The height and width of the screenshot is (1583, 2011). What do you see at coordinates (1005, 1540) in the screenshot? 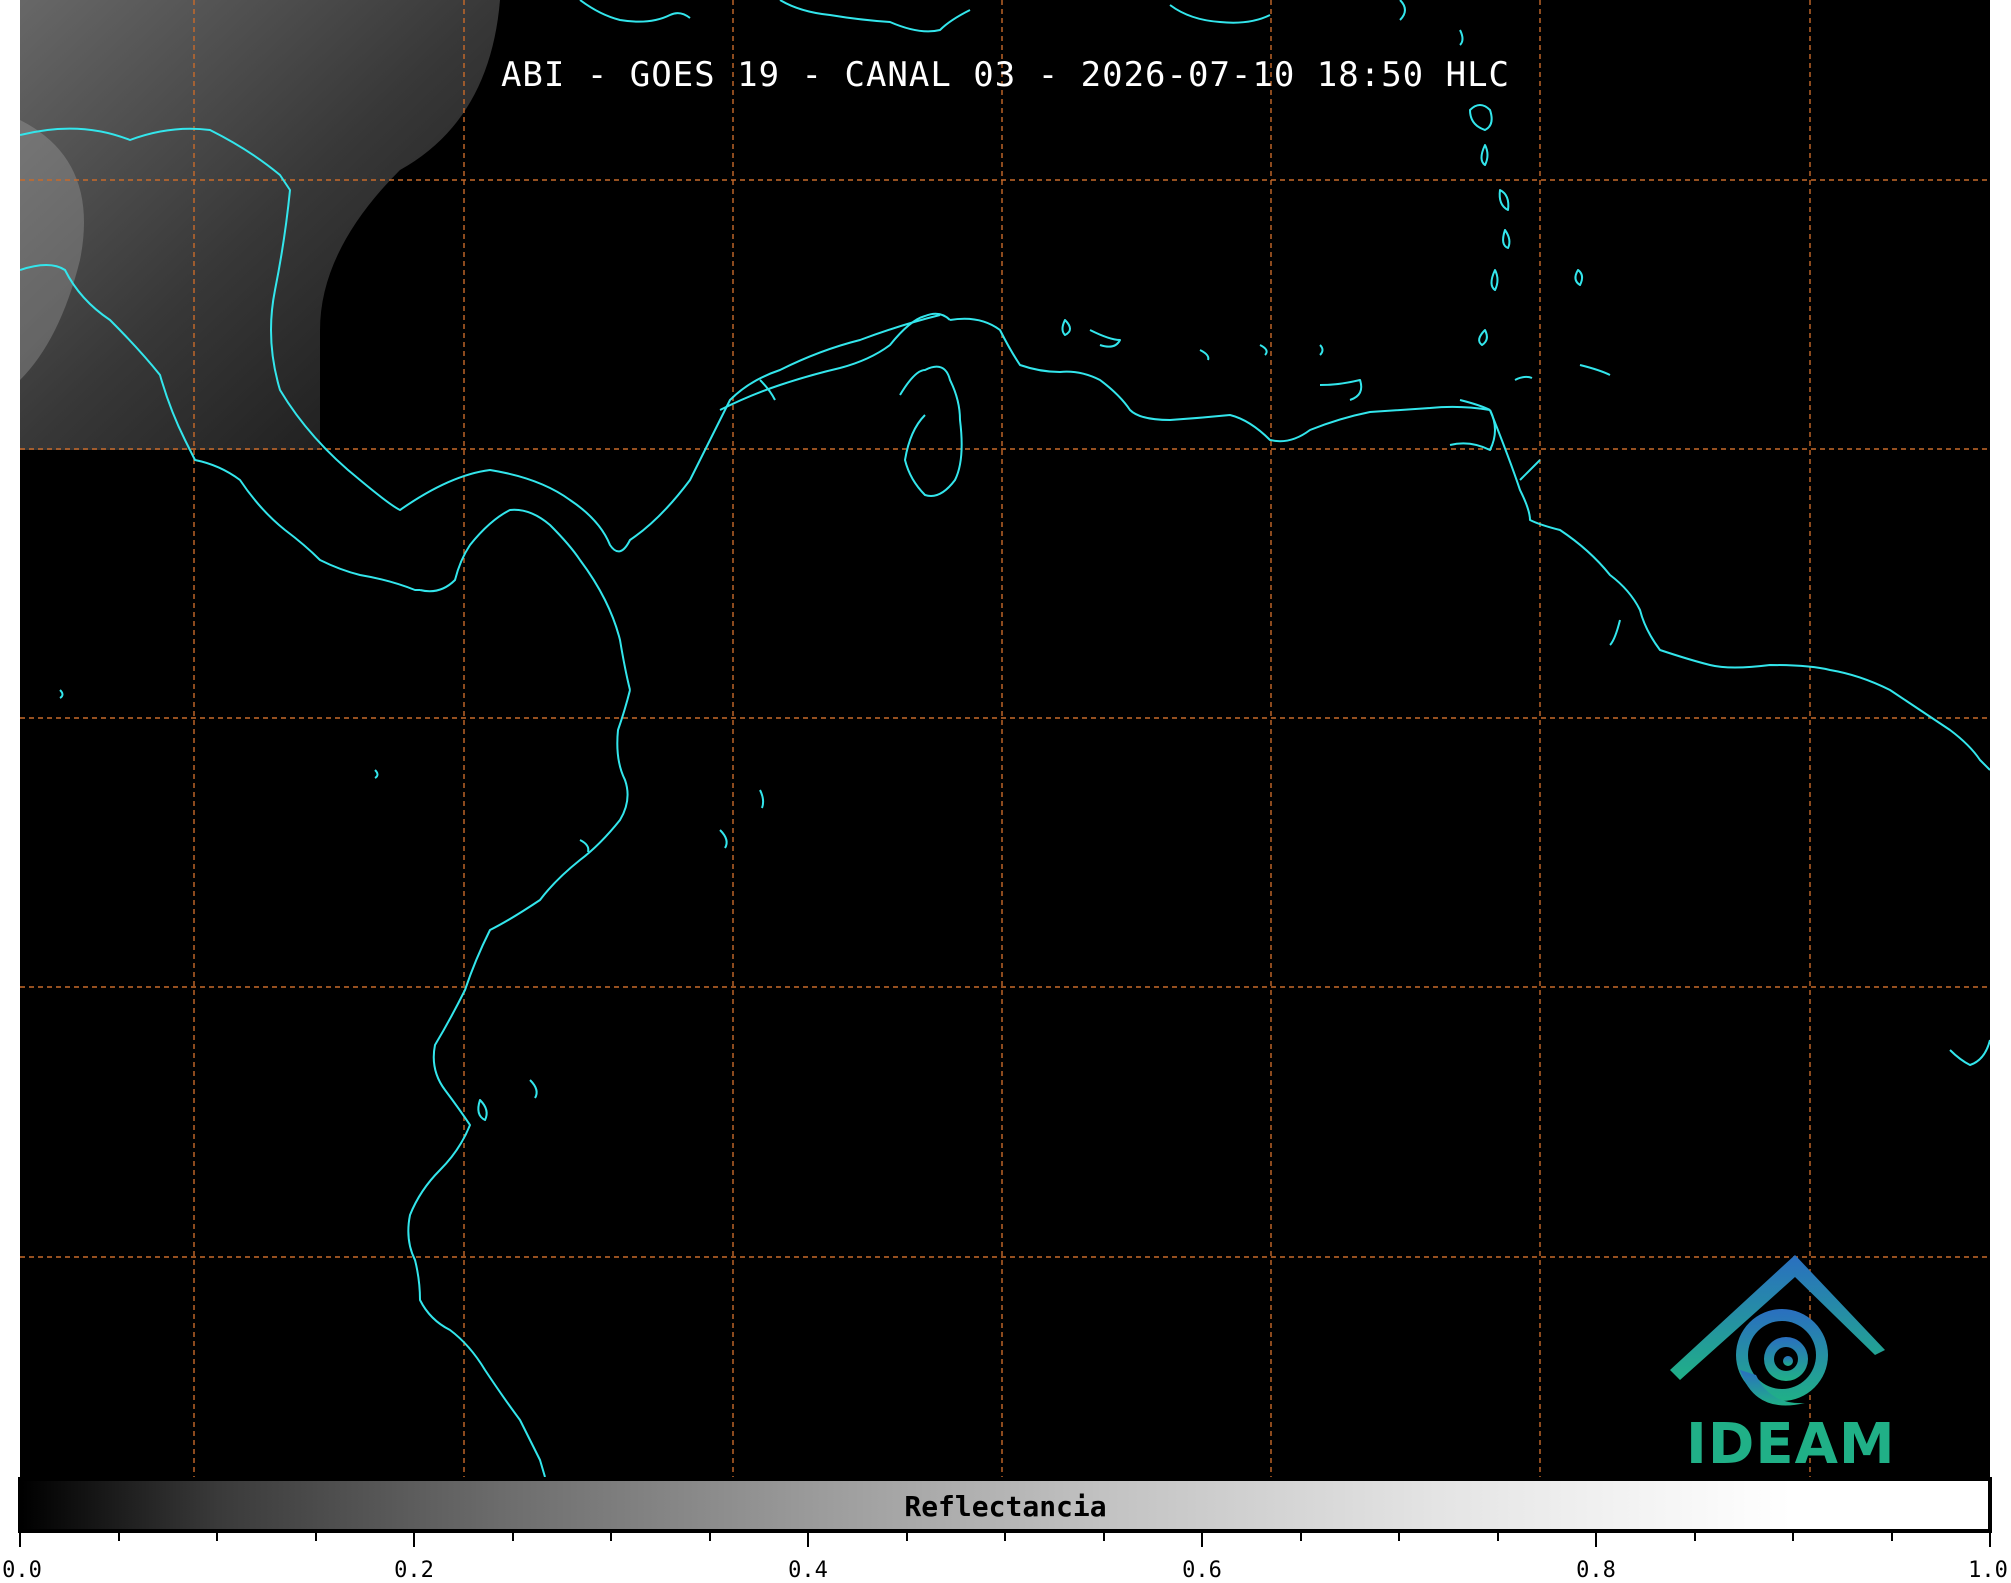
I see `colorbar-ticks` at bounding box center [1005, 1540].